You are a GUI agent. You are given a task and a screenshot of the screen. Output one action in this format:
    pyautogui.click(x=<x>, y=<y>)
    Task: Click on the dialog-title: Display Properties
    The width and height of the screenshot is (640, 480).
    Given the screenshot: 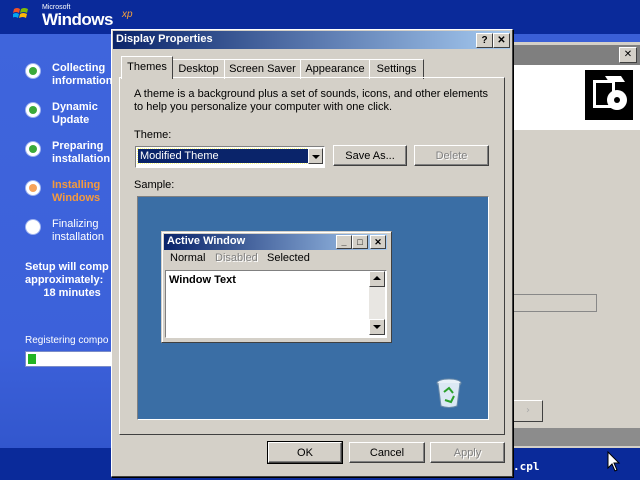 What is the action you would take?
    pyautogui.click(x=164, y=39)
    